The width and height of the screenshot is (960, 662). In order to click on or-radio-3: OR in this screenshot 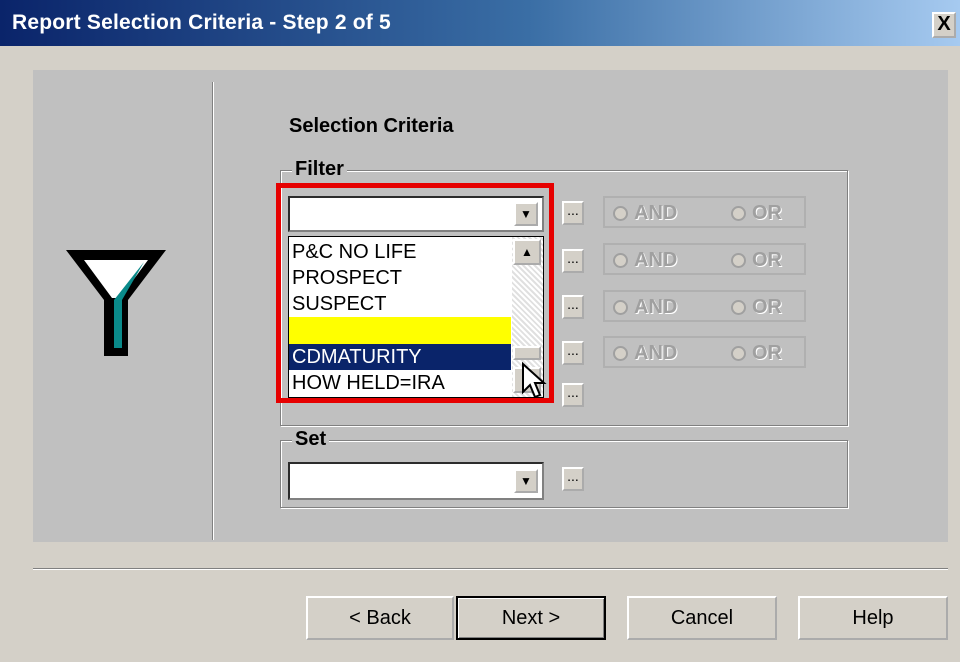, I will do `click(756, 307)`.